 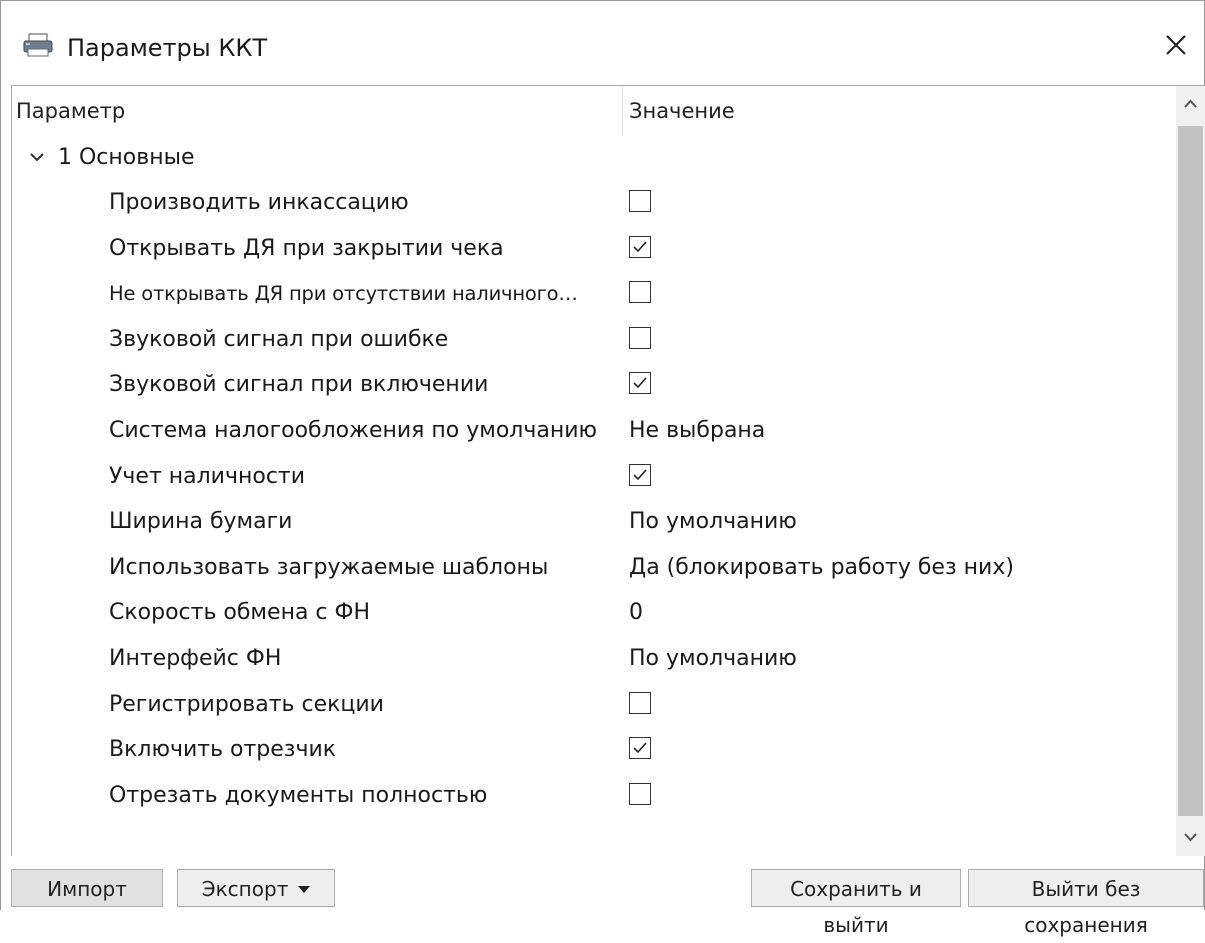 I want to click on parameter-name: Открывать ДЯ при закрытии чека, so click(x=306, y=248).